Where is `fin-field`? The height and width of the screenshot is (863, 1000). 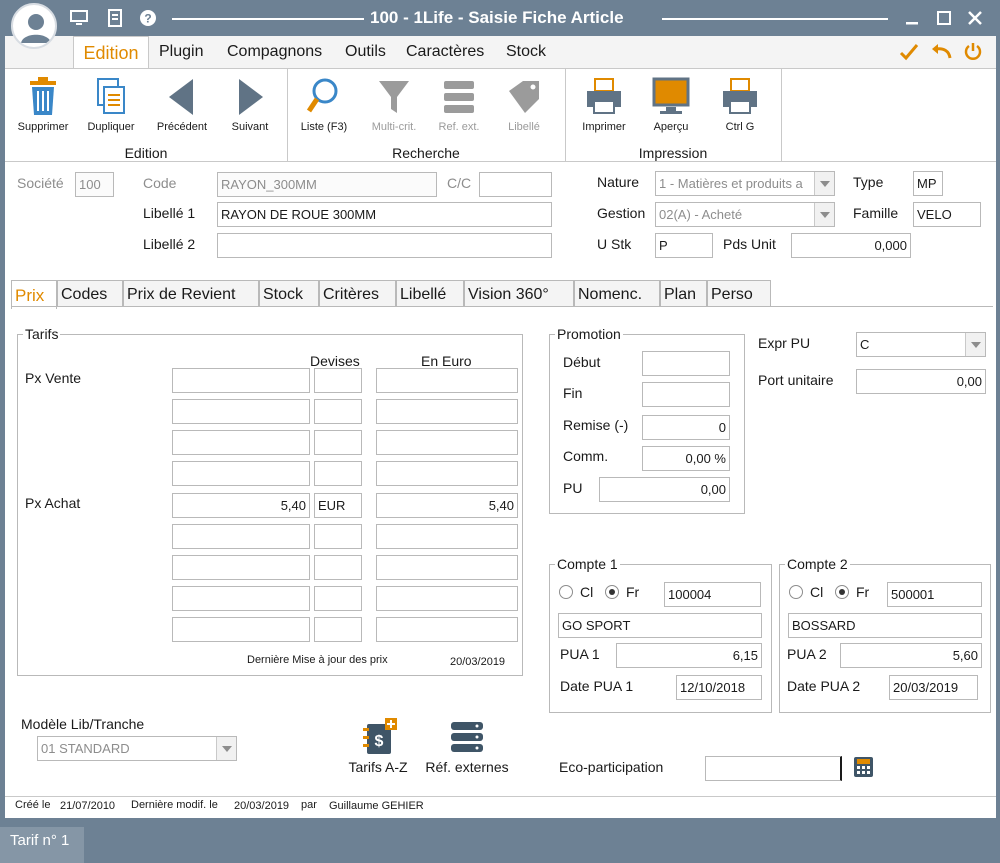 fin-field is located at coordinates (686, 394).